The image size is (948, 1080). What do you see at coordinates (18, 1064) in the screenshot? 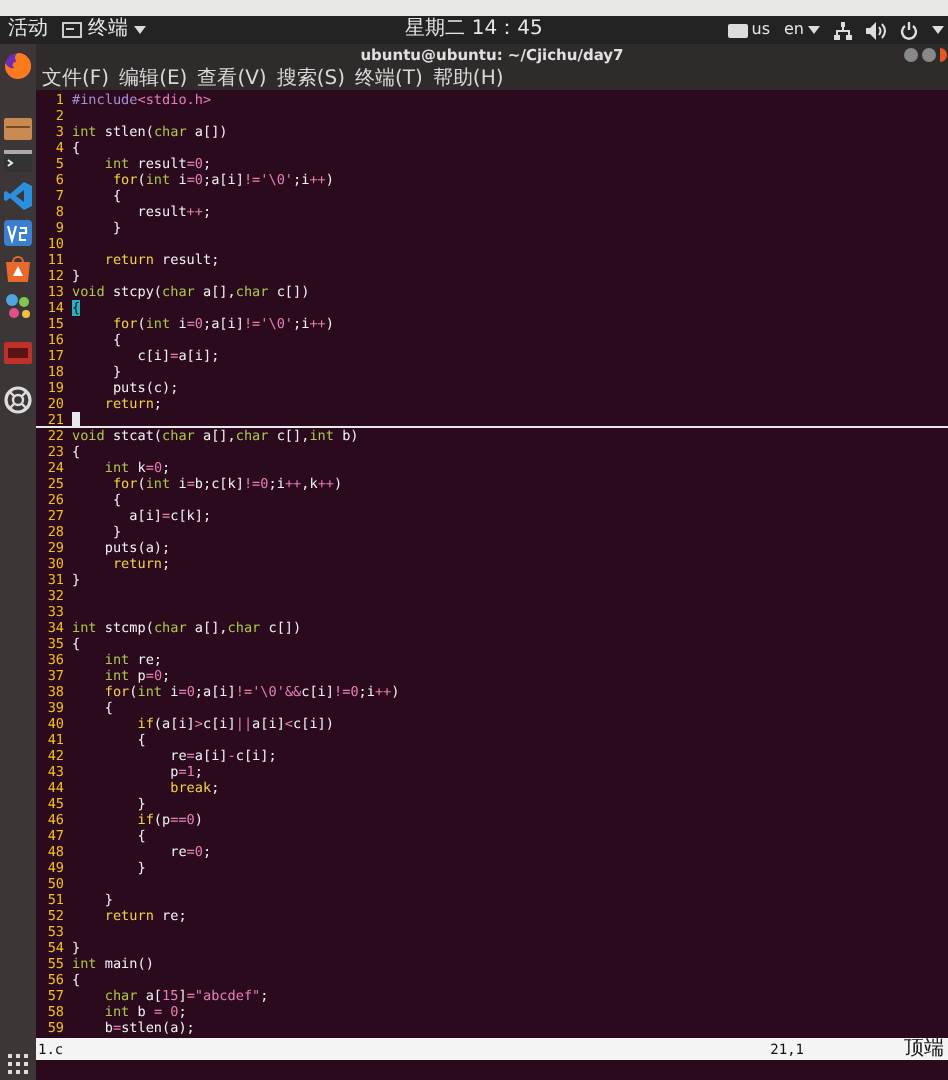
I see `app-grid-icon` at bounding box center [18, 1064].